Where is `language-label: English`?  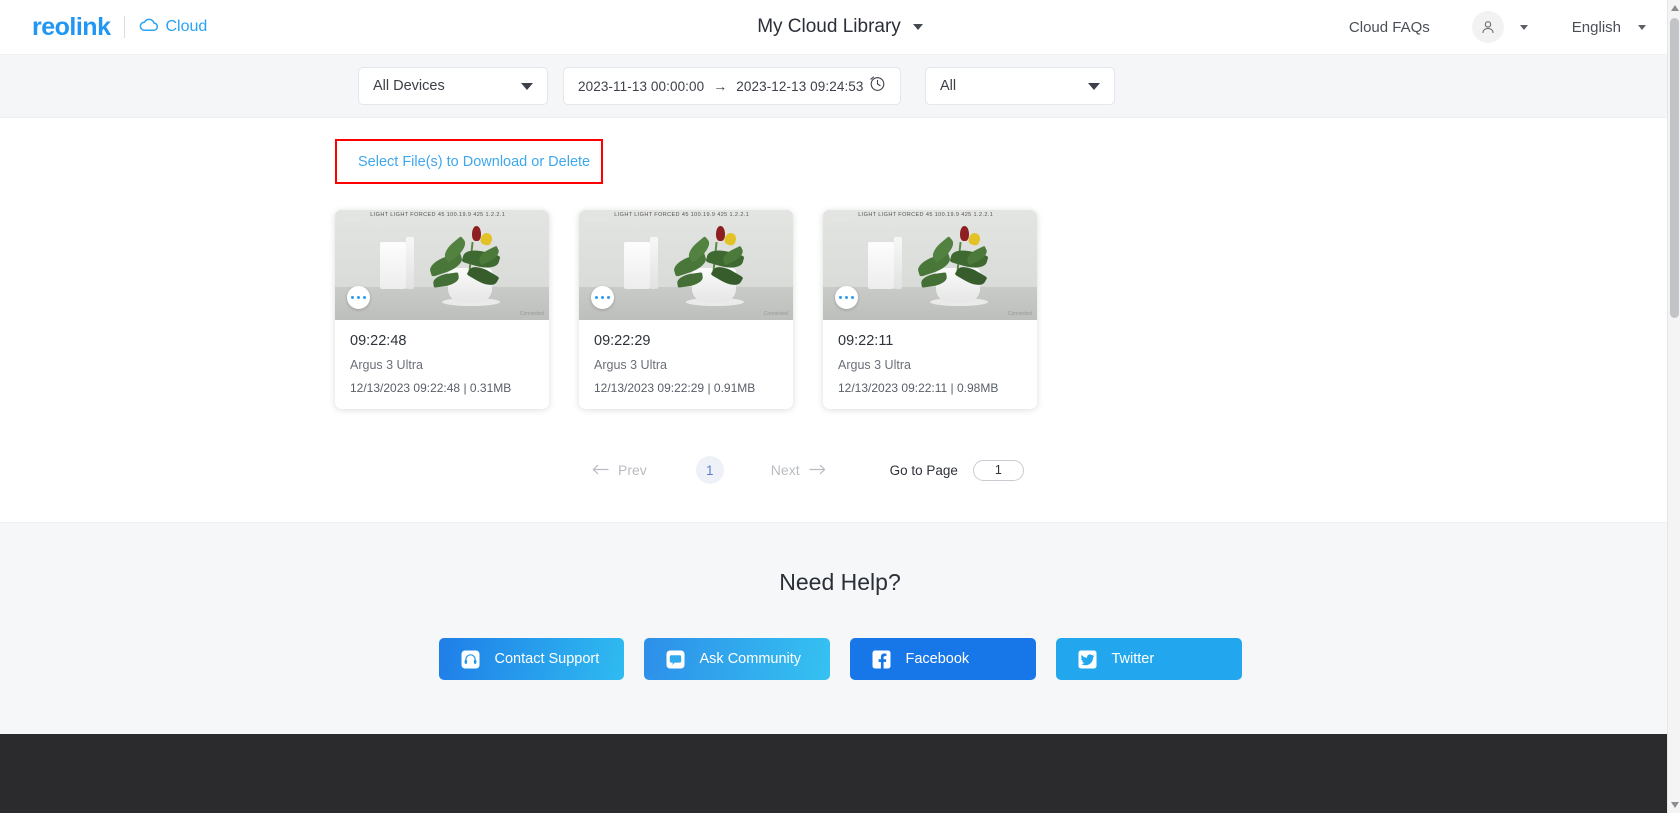
language-label: English is located at coordinates (1596, 27).